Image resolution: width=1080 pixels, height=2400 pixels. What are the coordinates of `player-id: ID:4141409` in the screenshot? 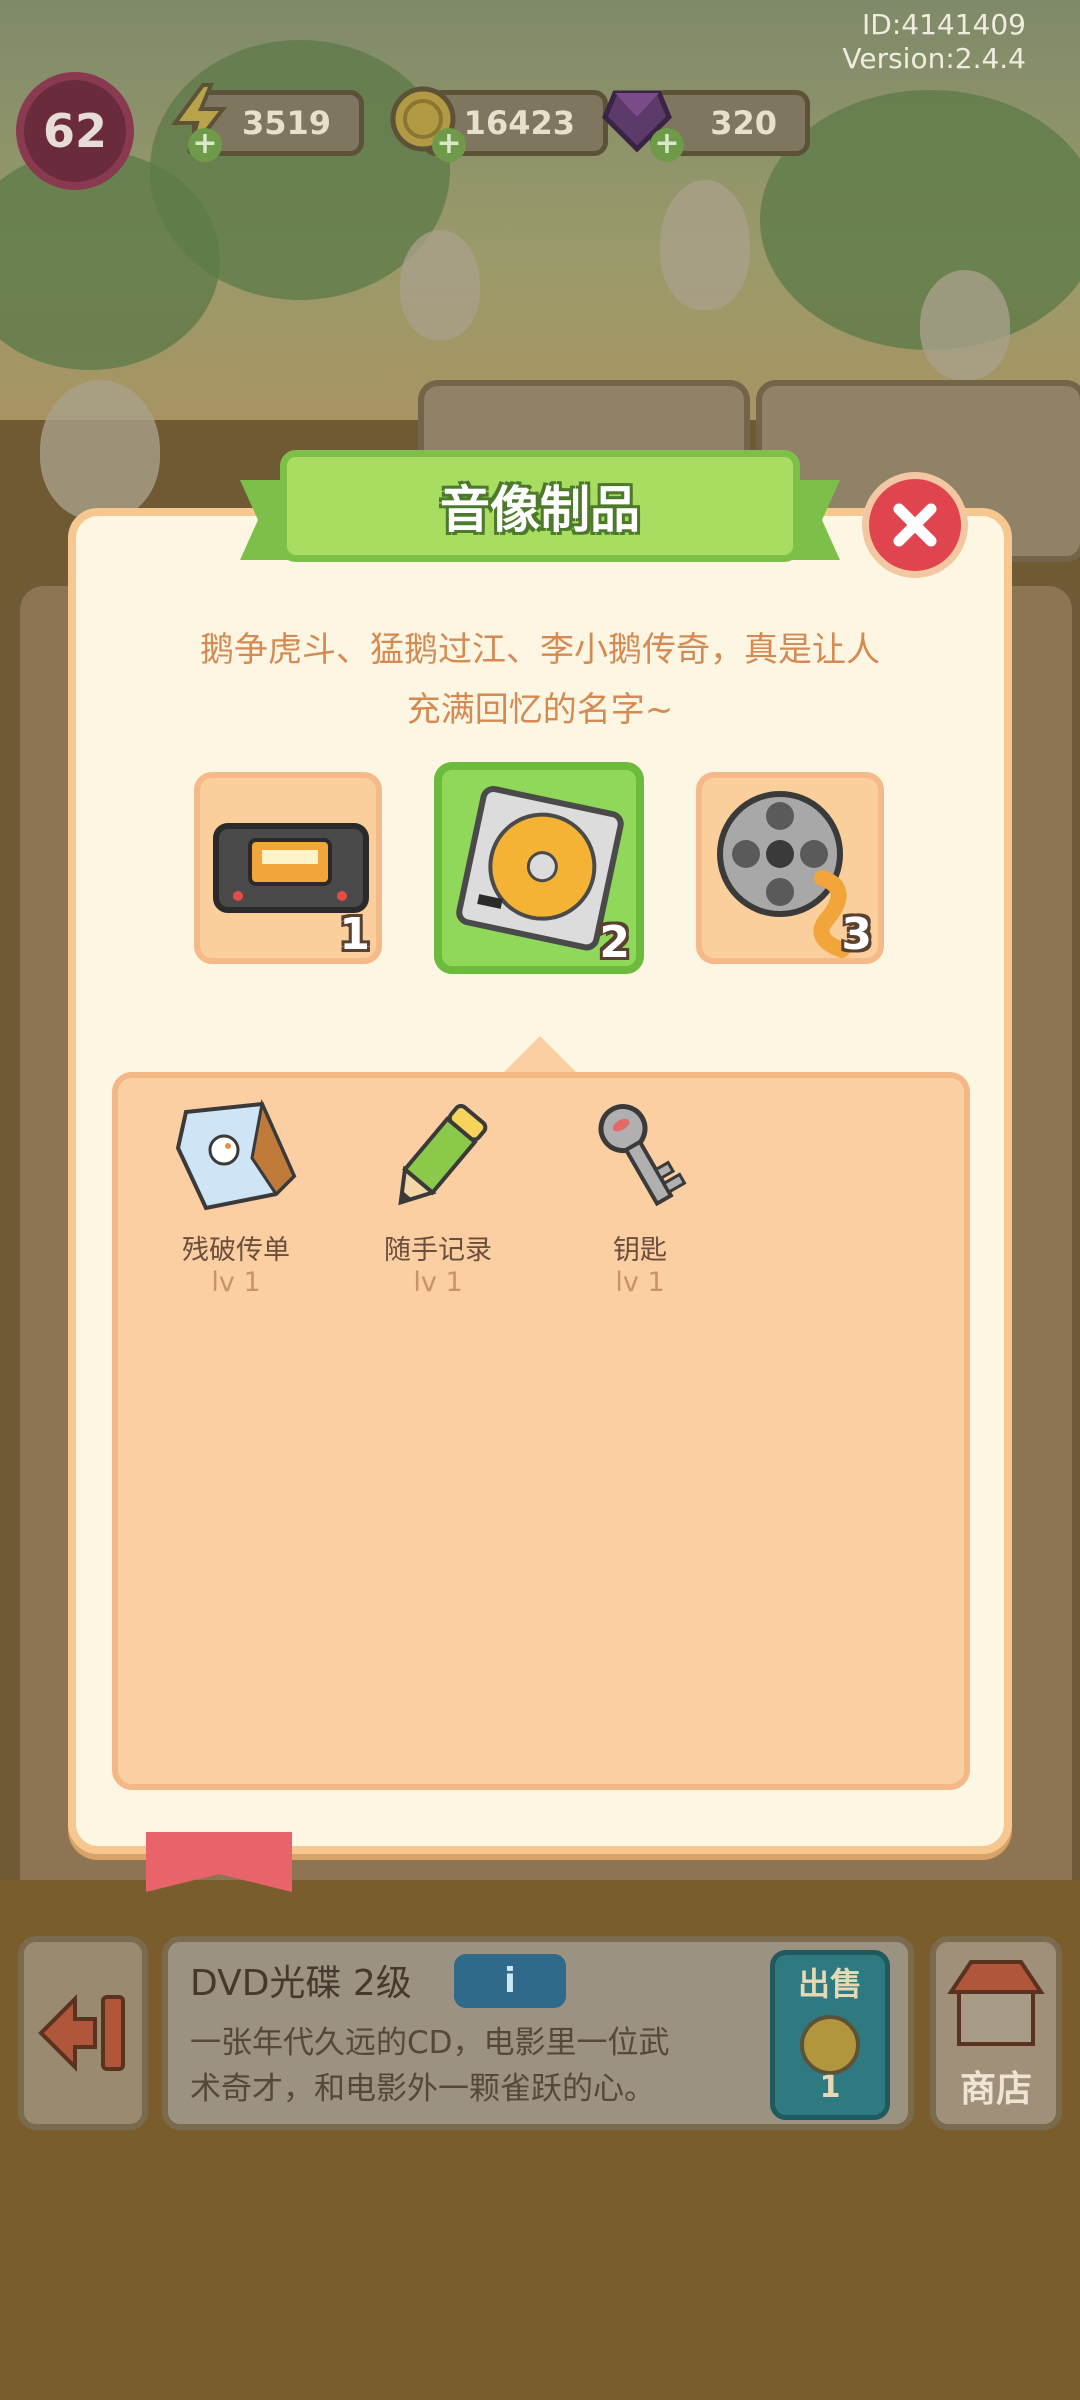 It's located at (944, 24).